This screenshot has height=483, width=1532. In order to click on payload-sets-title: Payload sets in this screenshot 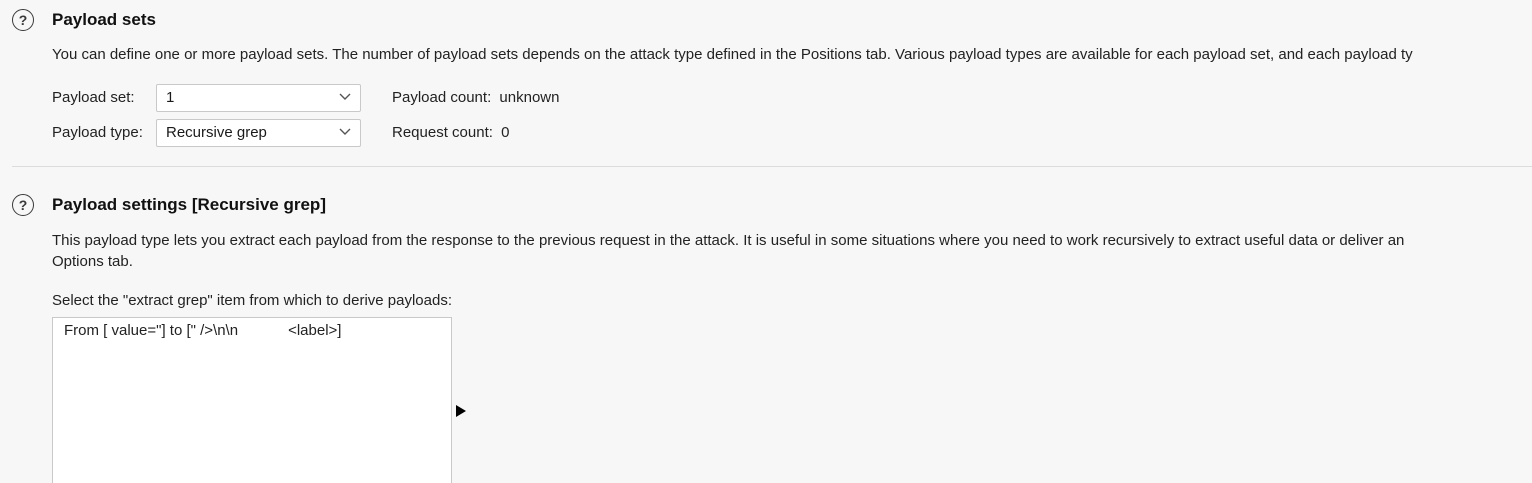, I will do `click(104, 19)`.